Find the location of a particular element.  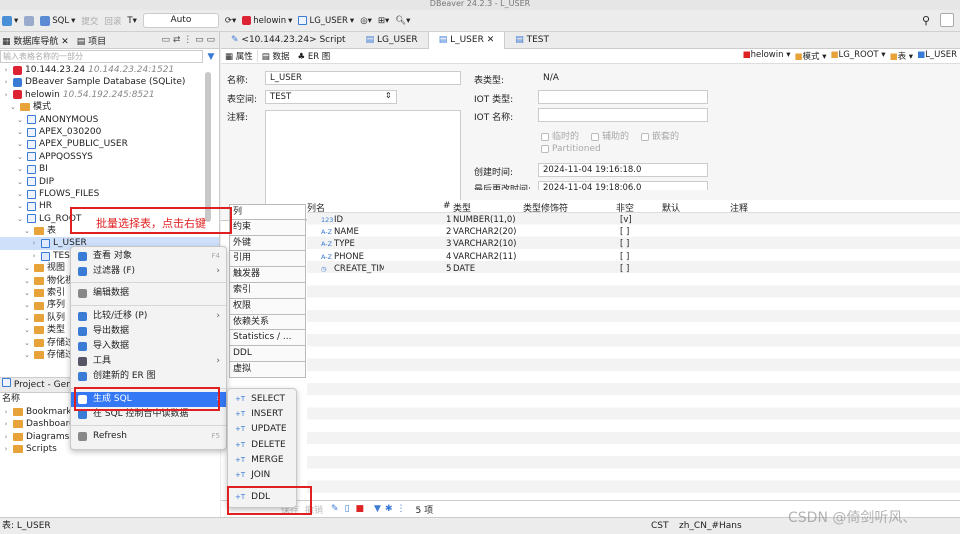

sql-submenu-item: +T DELETE is located at coordinates (262, 445).